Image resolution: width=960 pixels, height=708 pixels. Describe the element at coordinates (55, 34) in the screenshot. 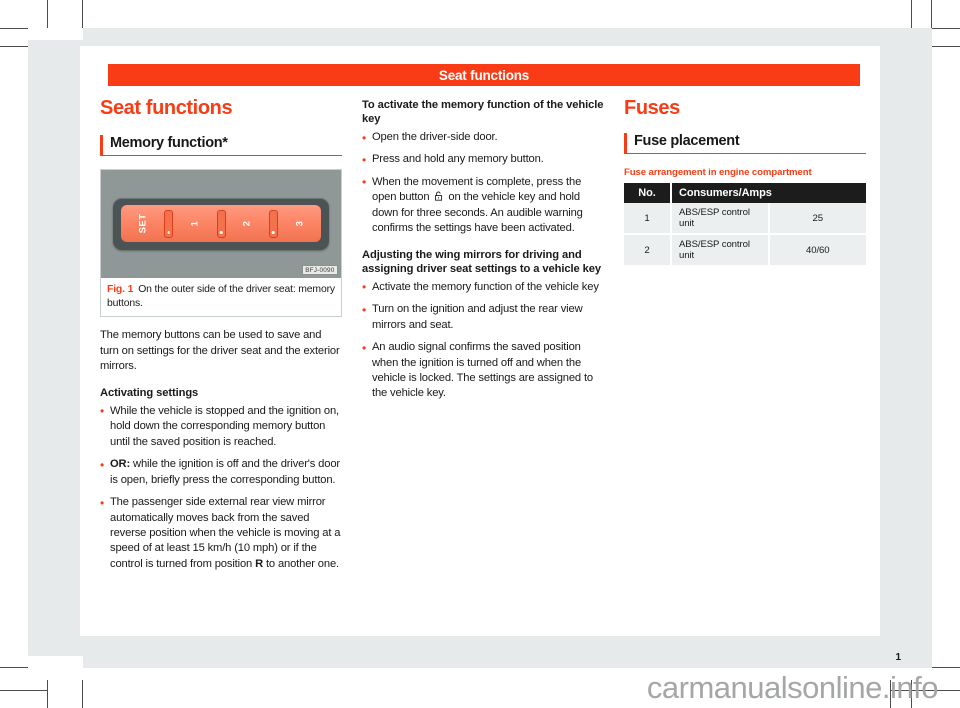

I see `page-surround-notch-top-left` at that location.